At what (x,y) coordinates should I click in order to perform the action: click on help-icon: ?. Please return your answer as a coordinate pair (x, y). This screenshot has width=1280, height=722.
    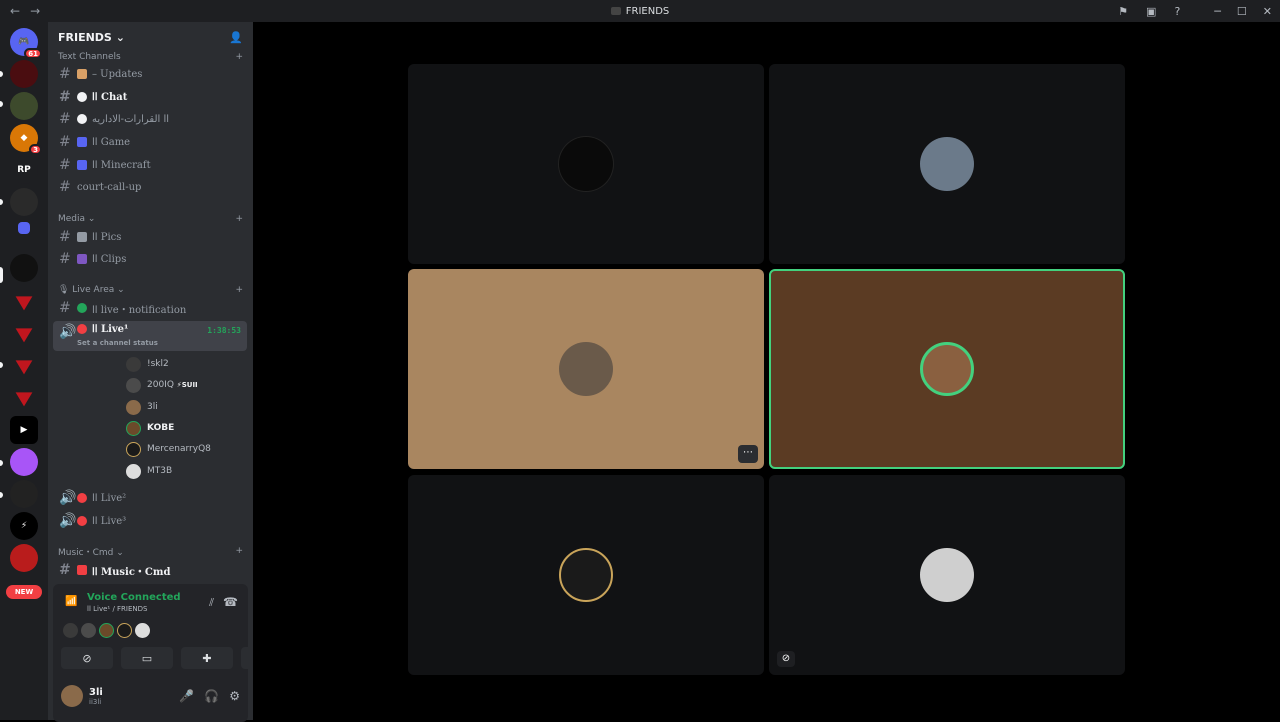
    Looking at the image, I should click on (1177, 11).